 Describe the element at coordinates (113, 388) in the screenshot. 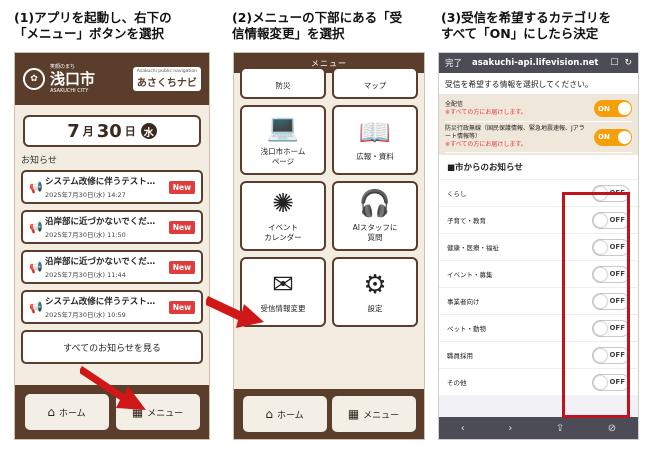

I see `arrow-to-menu-icon` at that location.